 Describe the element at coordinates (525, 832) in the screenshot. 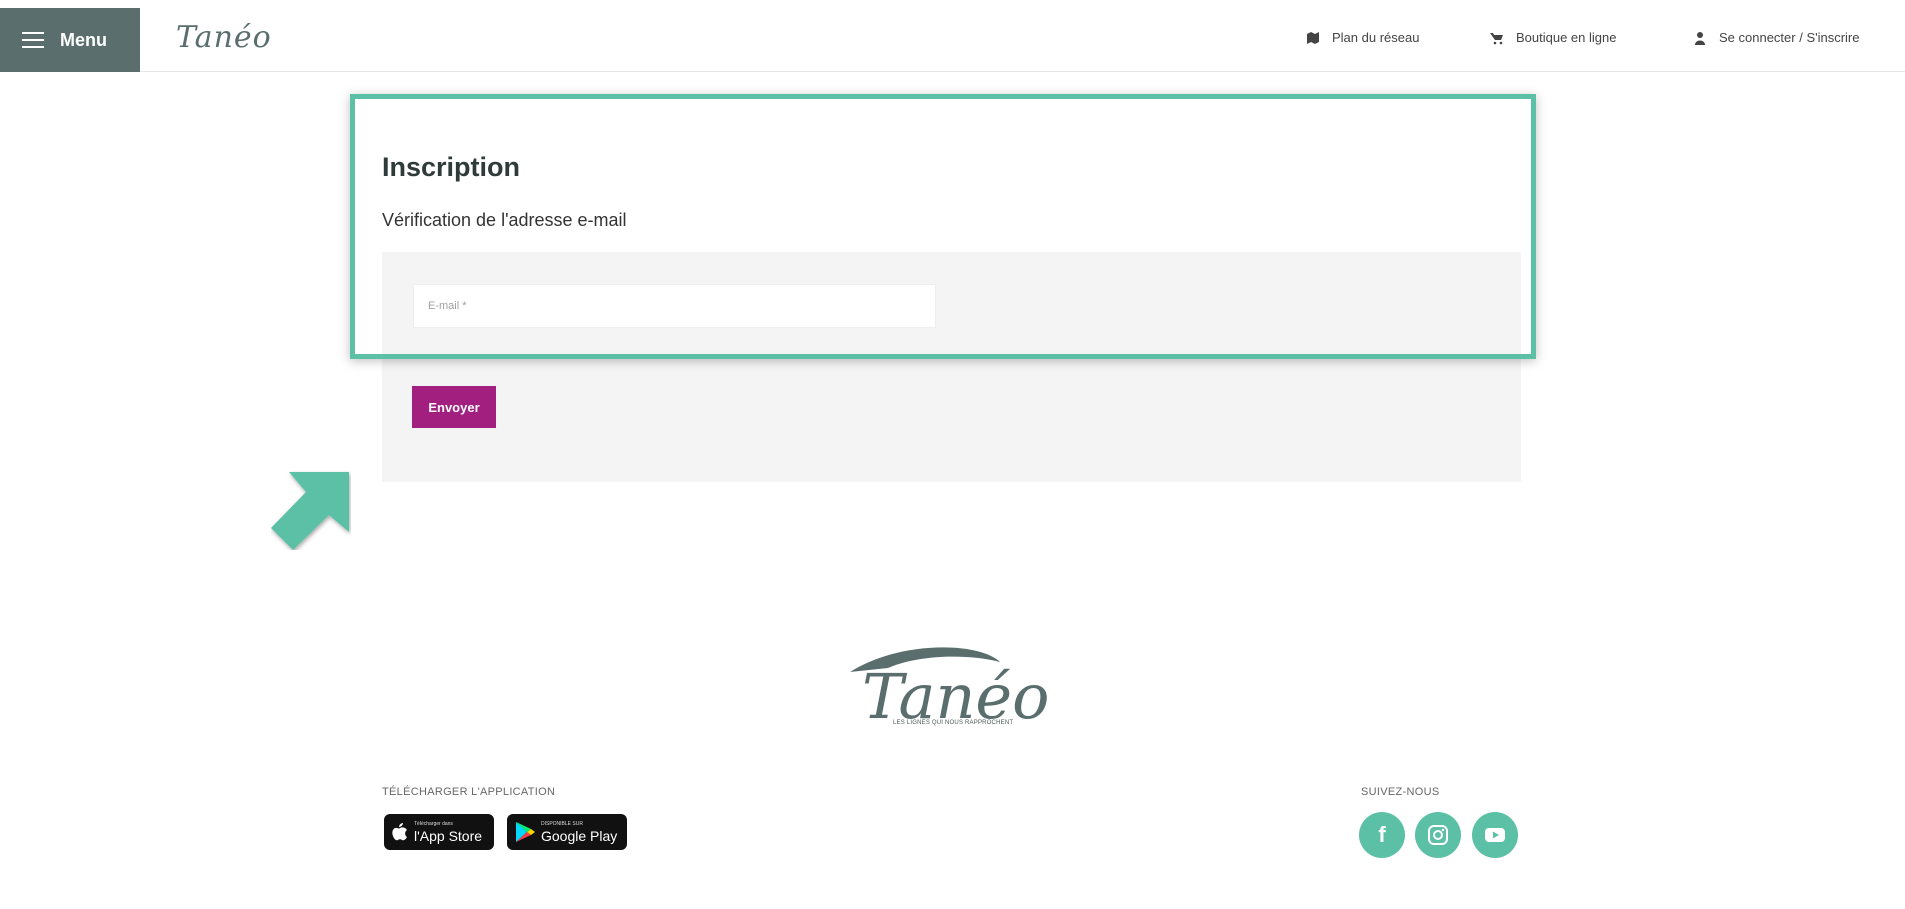

I see `google-play-icon` at that location.